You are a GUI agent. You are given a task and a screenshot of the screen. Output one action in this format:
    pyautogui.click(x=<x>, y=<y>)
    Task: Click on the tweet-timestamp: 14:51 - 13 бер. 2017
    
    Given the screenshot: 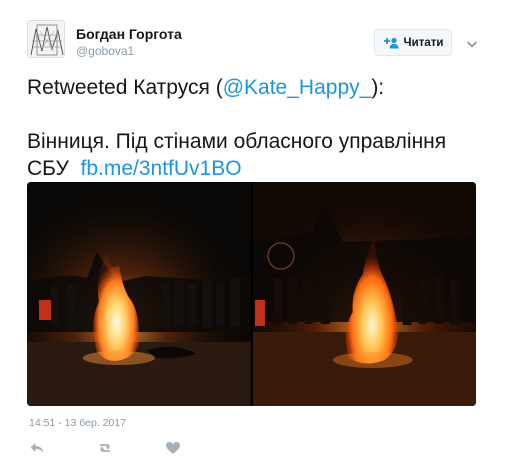 What is the action you would take?
    pyautogui.click(x=77, y=423)
    